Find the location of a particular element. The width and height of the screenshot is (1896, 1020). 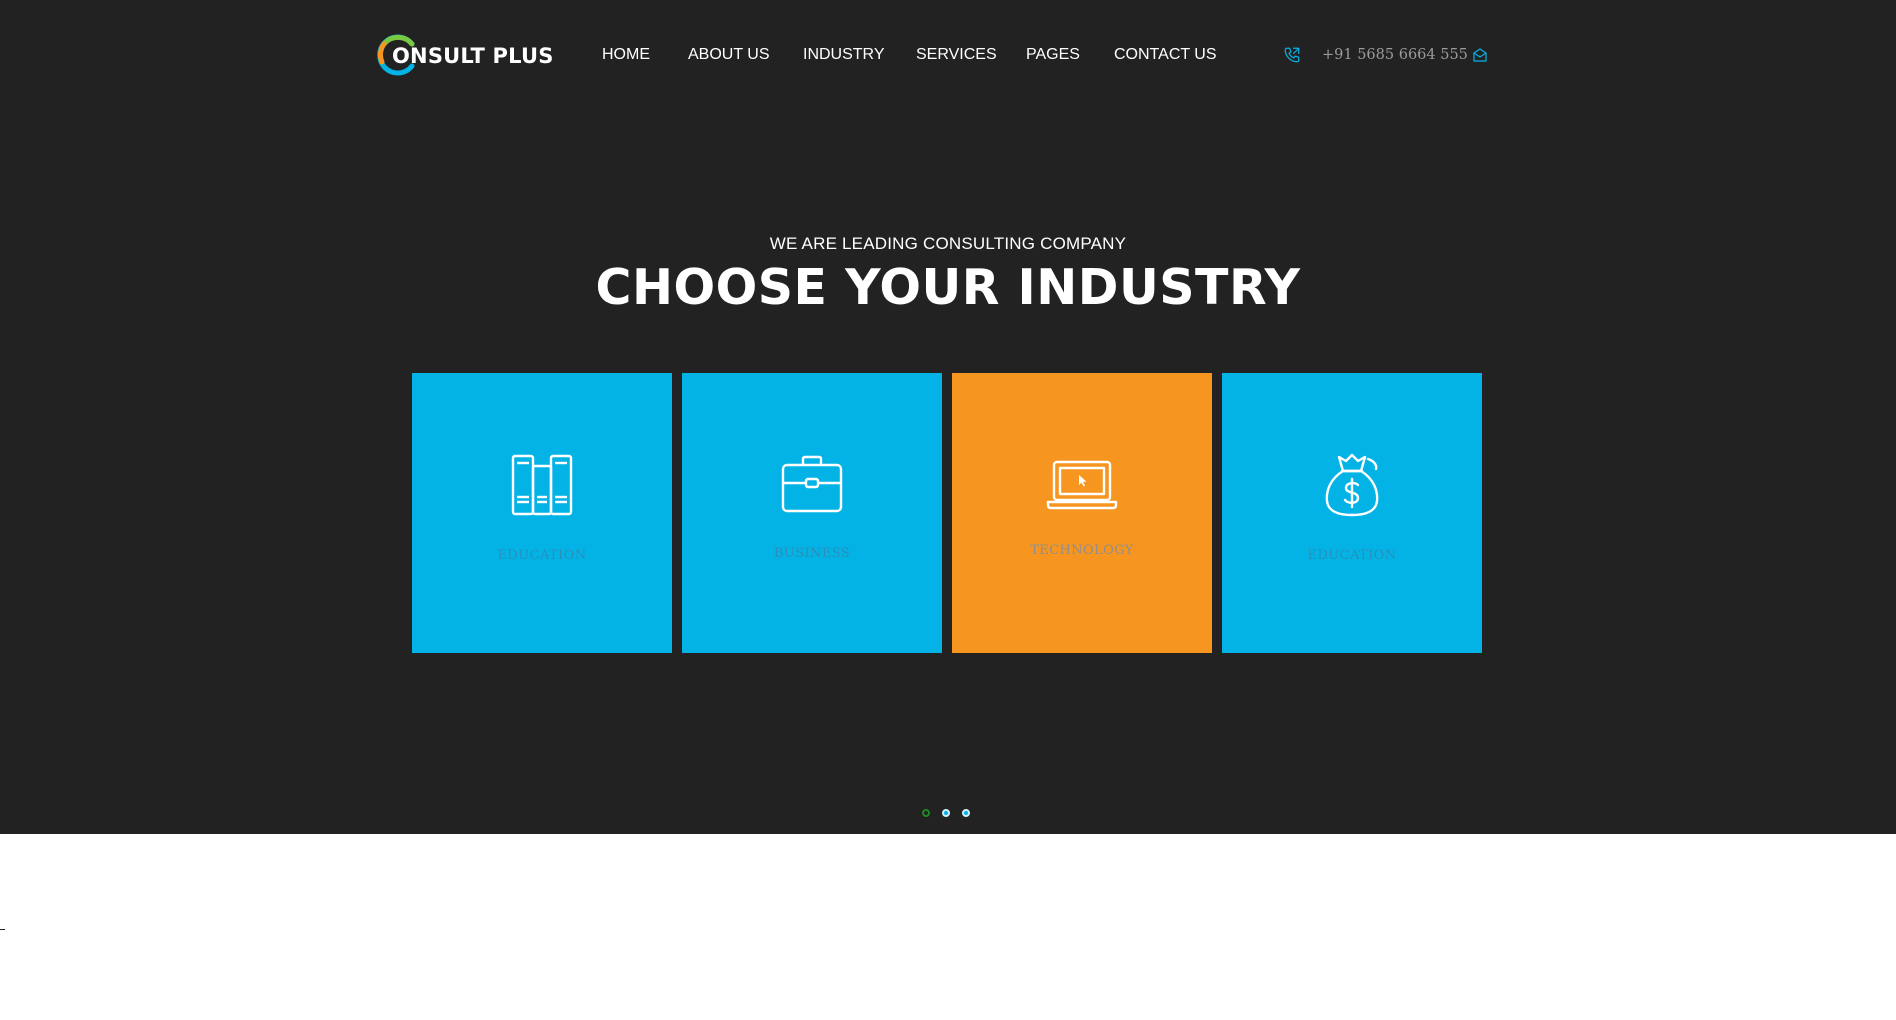

nav-item-services: SERVICES is located at coordinates (956, 55).